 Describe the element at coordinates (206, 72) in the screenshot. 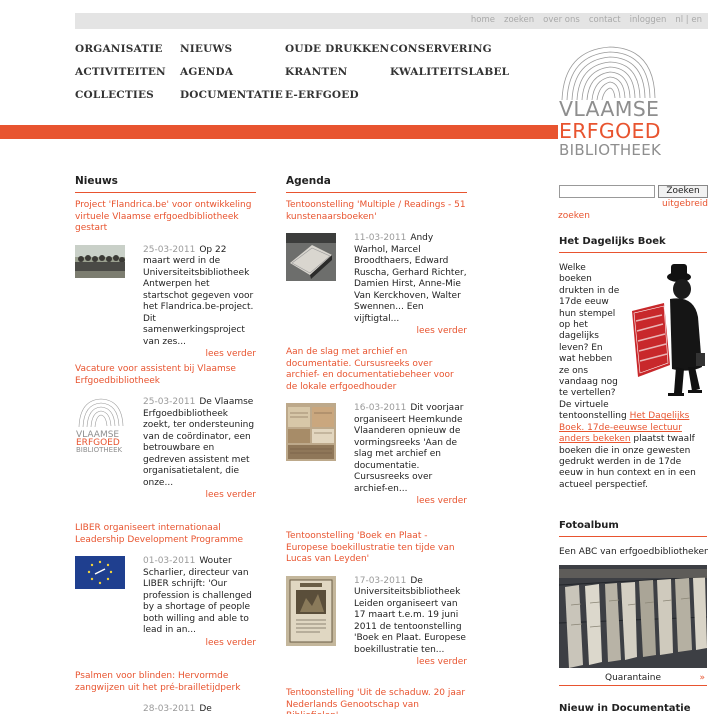

I see `nav-item-agenda: AGENDA` at that location.